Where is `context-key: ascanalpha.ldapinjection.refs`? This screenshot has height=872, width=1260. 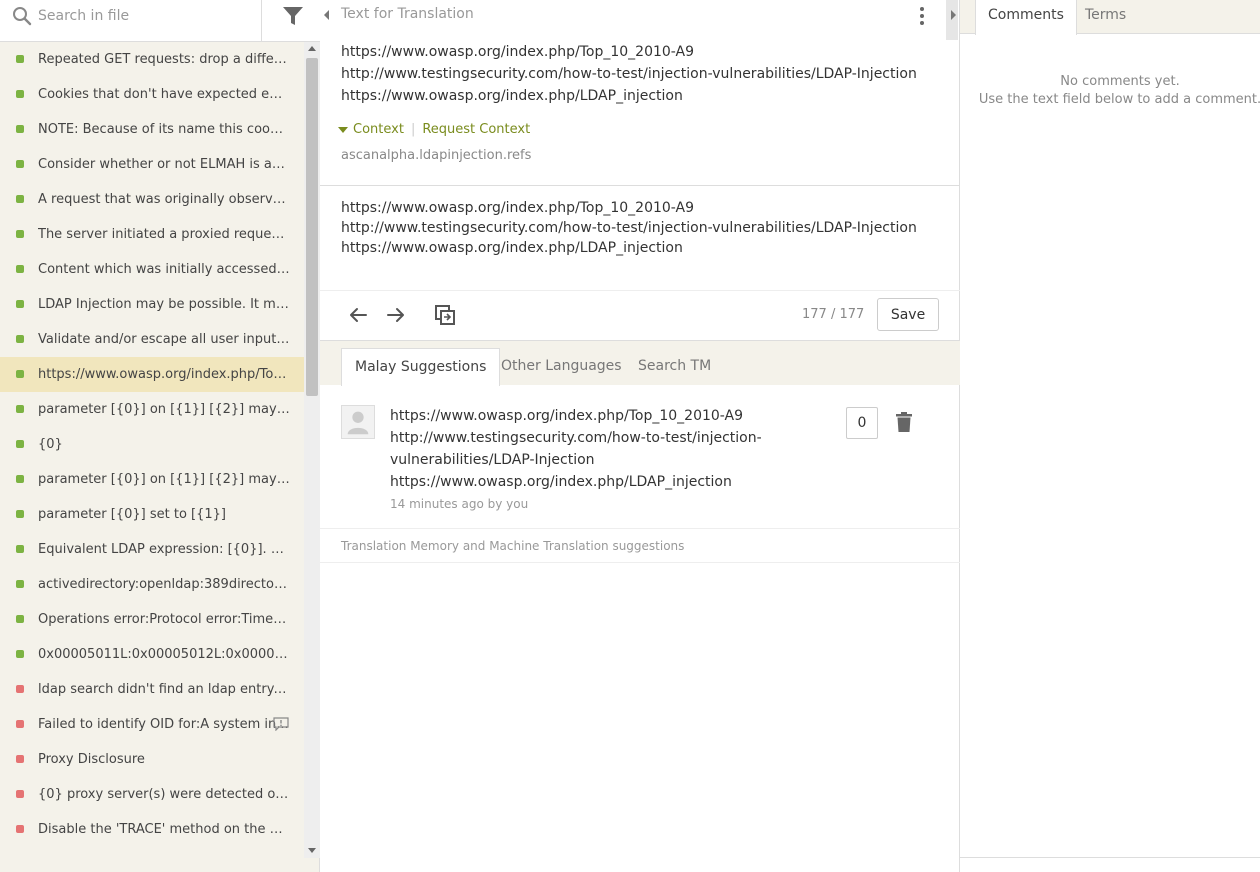 context-key: ascanalpha.ldapinjection.refs is located at coordinates (436, 155).